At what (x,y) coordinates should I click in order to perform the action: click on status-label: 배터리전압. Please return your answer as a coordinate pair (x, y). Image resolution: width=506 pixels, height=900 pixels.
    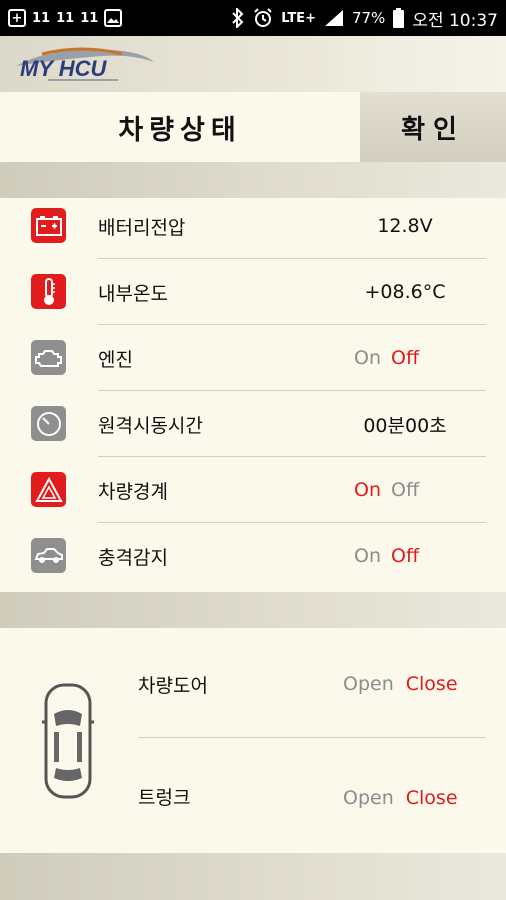
    Looking at the image, I should click on (142, 227).